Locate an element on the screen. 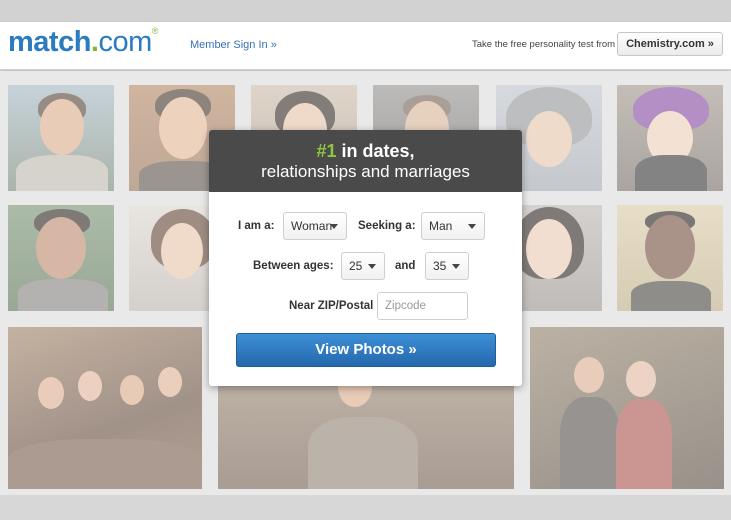 The height and width of the screenshot is (520, 731). headline-line-1: #1 in dates, is located at coordinates (365, 151).